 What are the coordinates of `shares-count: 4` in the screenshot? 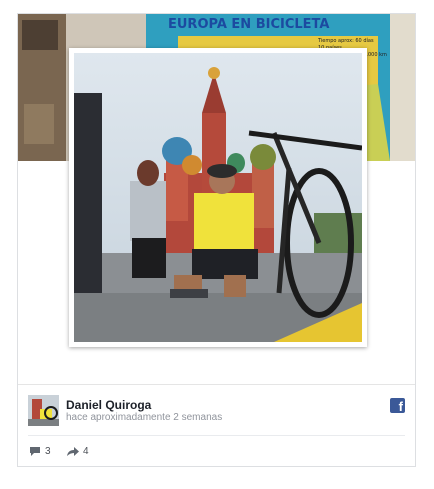 It's located at (86, 451).